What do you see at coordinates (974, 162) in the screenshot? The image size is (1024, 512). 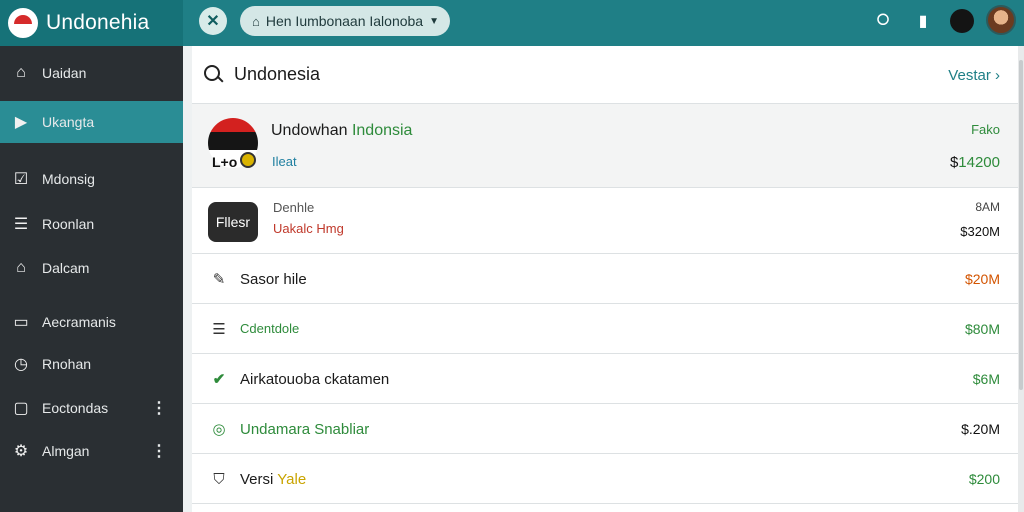 I see `featured-amount: $14200` at bounding box center [974, 162].